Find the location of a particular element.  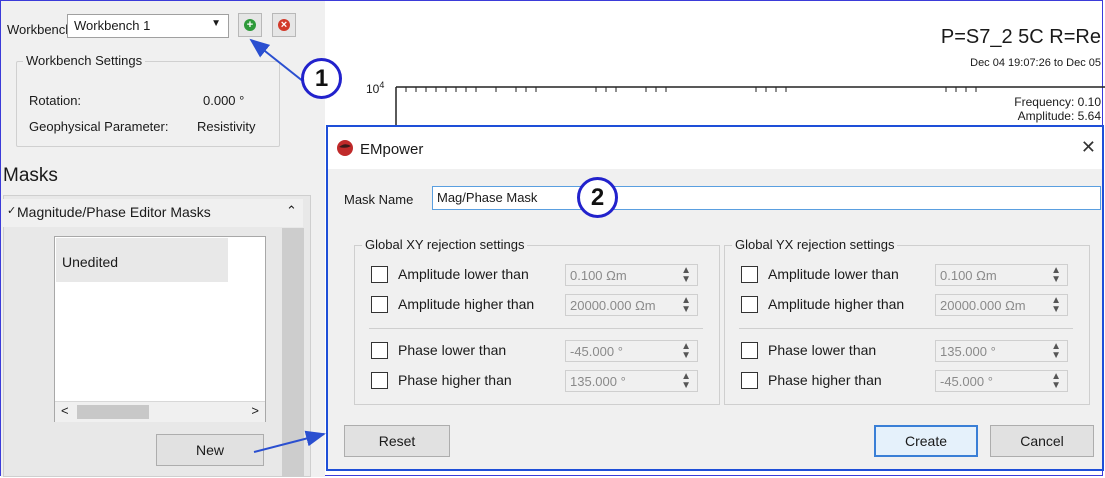

callout-1: 1 is located at coordinates (321, 78).